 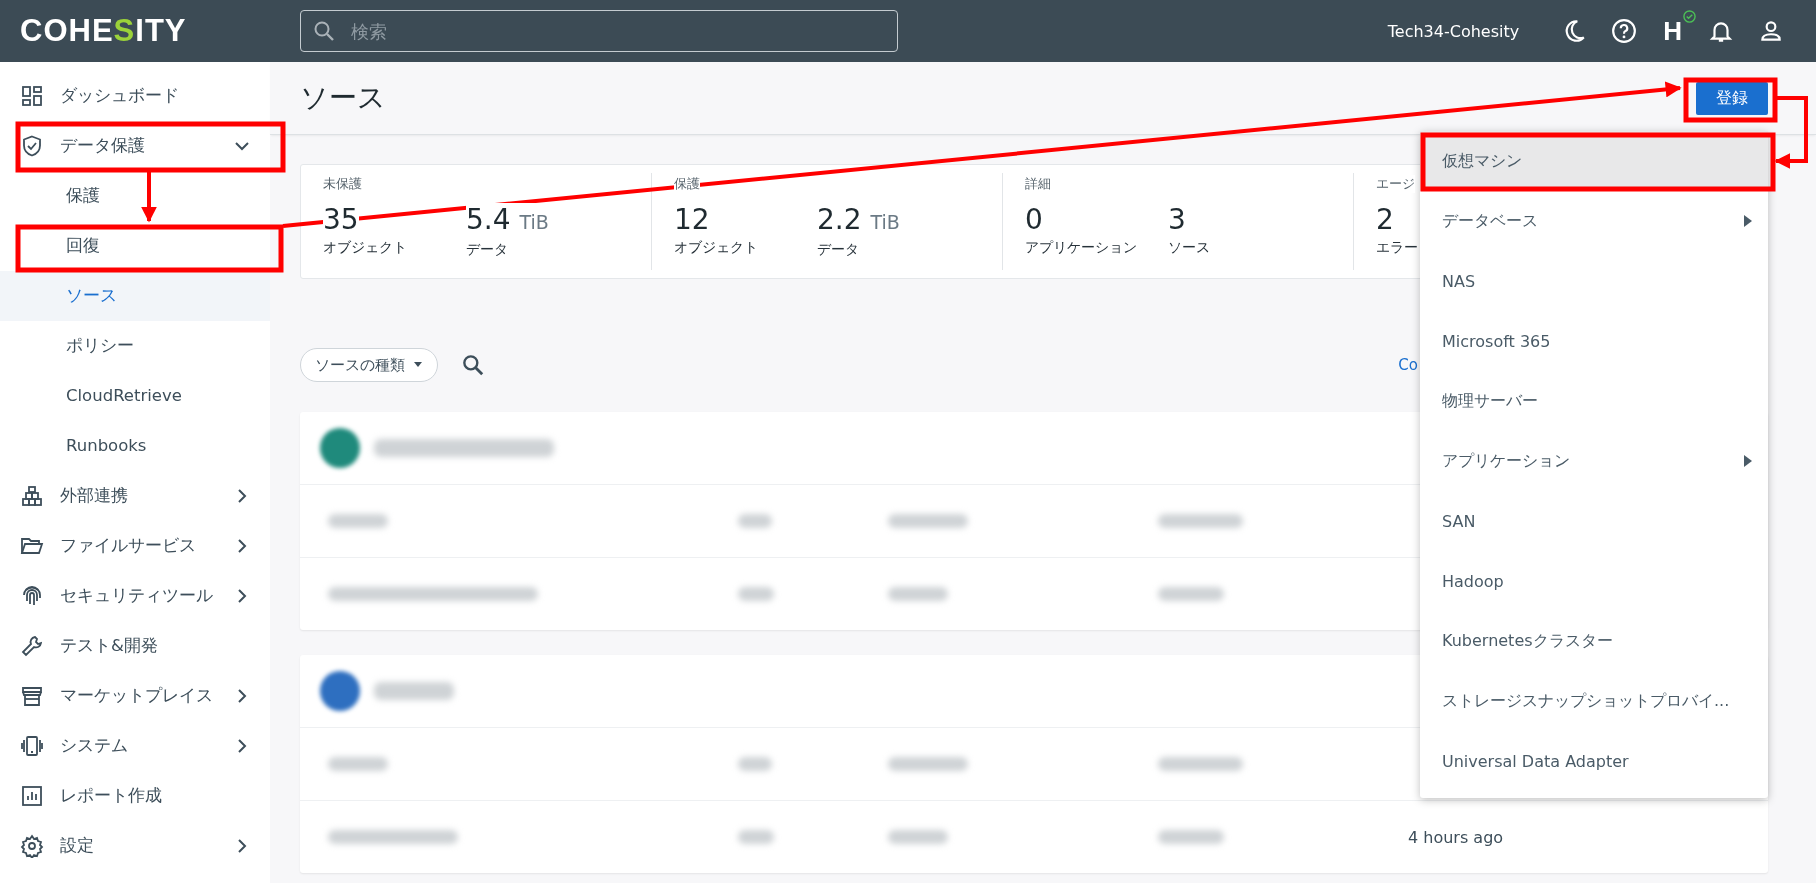 What do you see at coordinates (1624, 31) in the screenshot?
I see `help-icon` at bounding box center [1624, 31].